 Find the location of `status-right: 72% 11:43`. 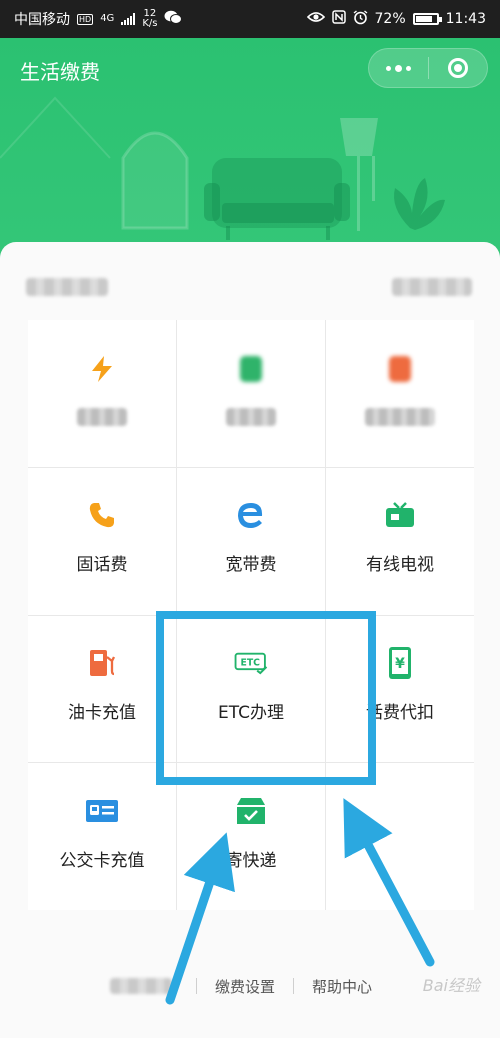

status-right: 72% 11:43 is located at coordinates (396, 19).